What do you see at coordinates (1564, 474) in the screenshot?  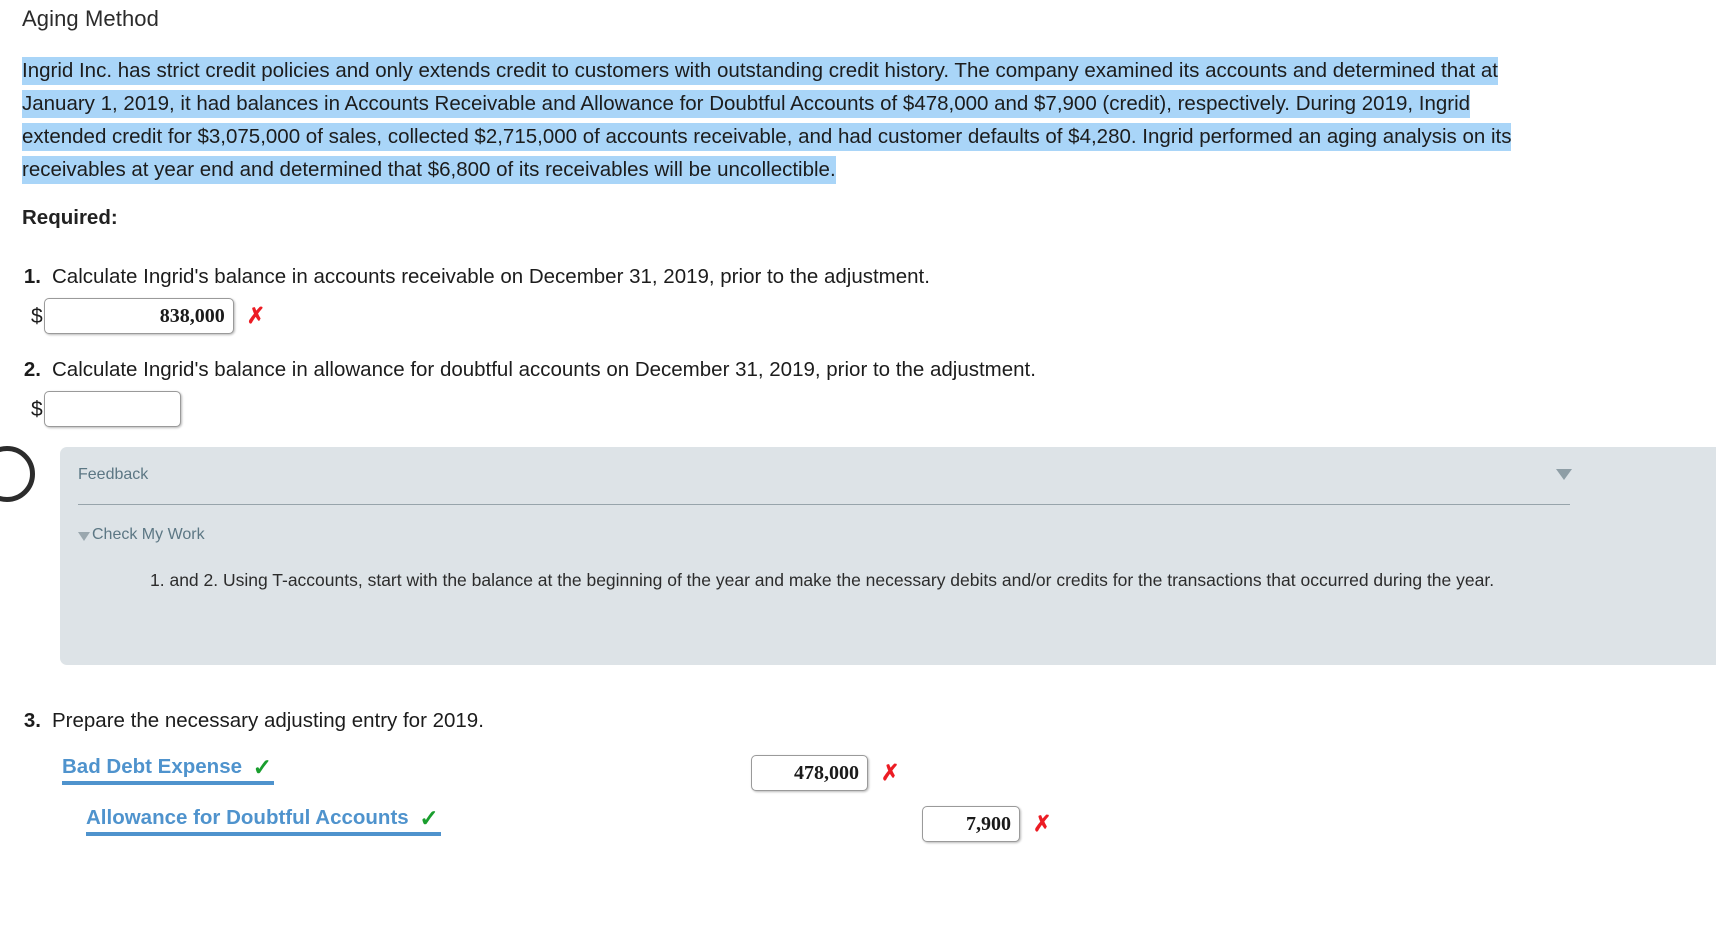 I see `chevron-down-icon` at bounding box center [1564, 474].